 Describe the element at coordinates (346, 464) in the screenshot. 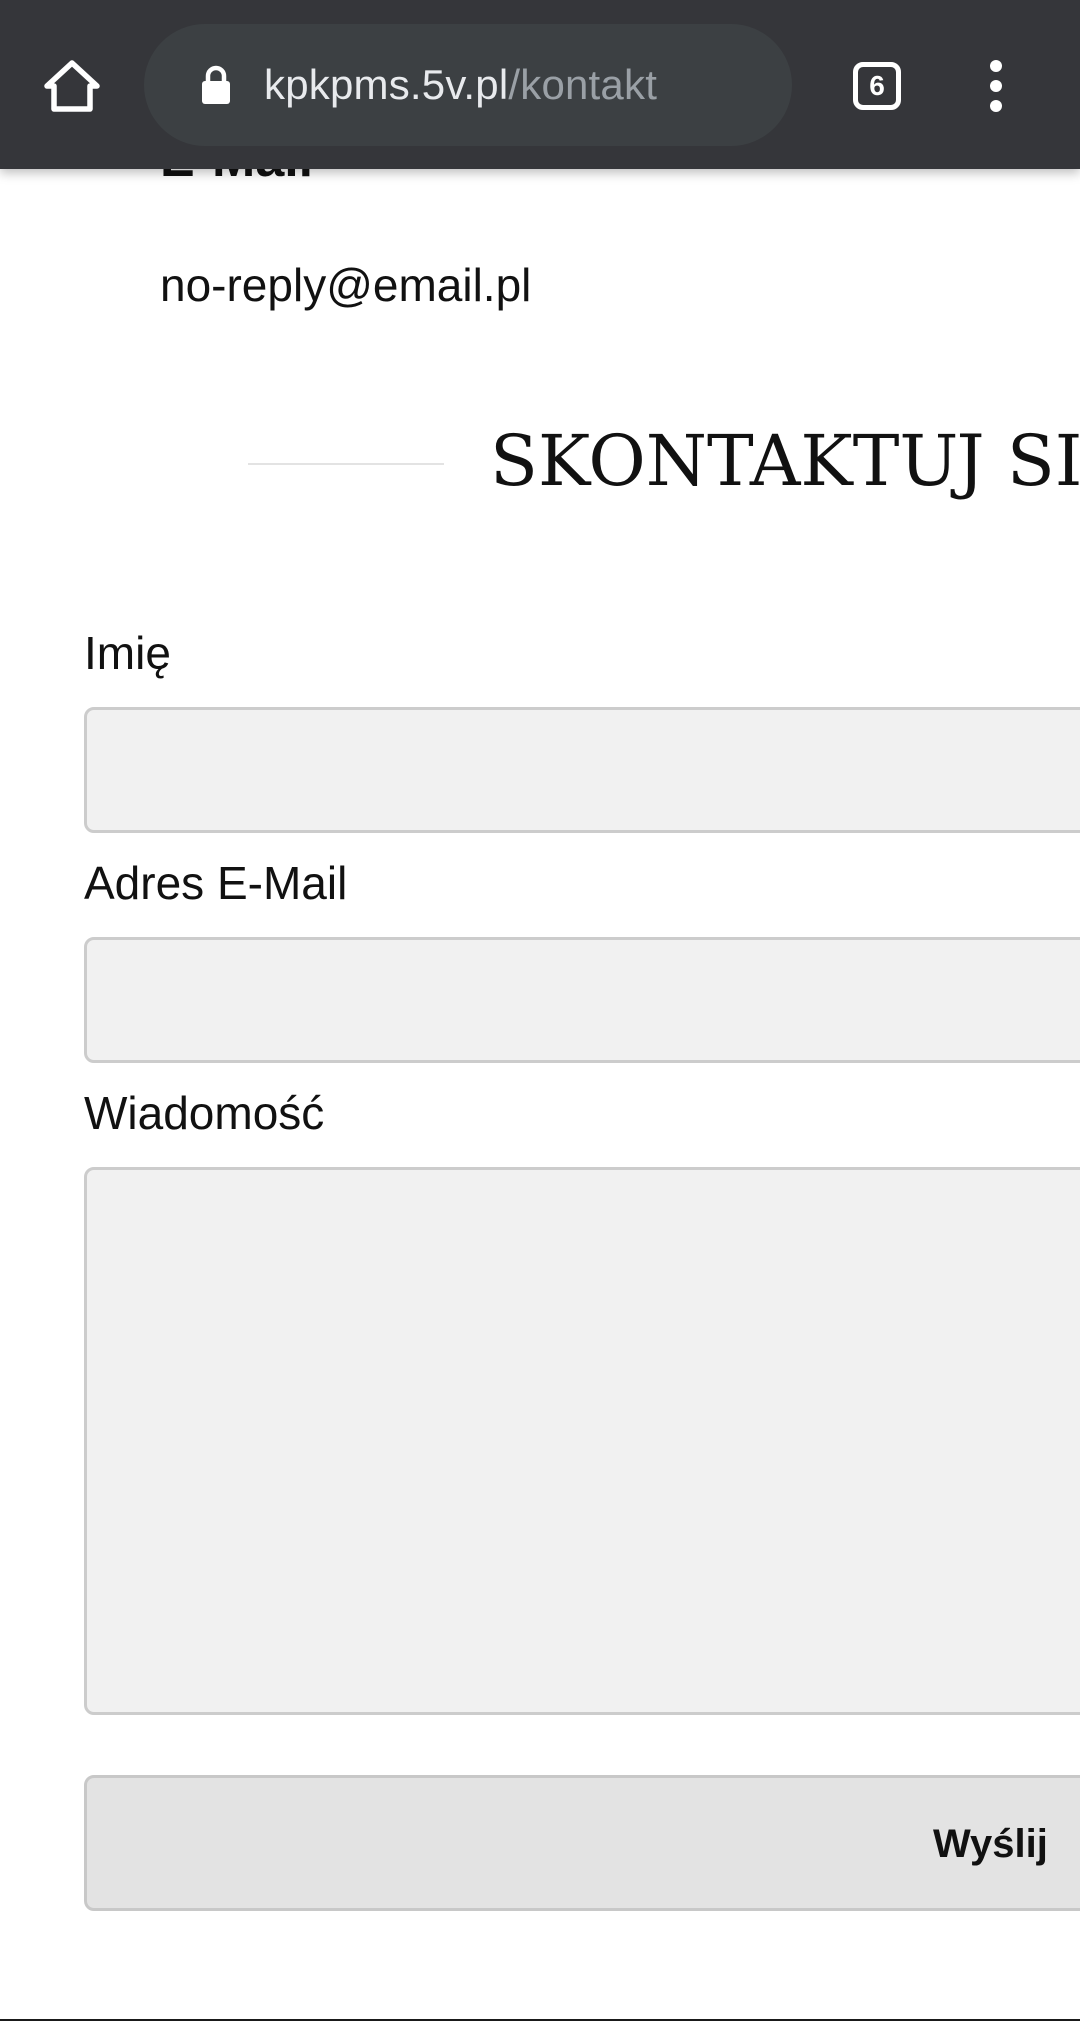

I see `section-divider` at that location.